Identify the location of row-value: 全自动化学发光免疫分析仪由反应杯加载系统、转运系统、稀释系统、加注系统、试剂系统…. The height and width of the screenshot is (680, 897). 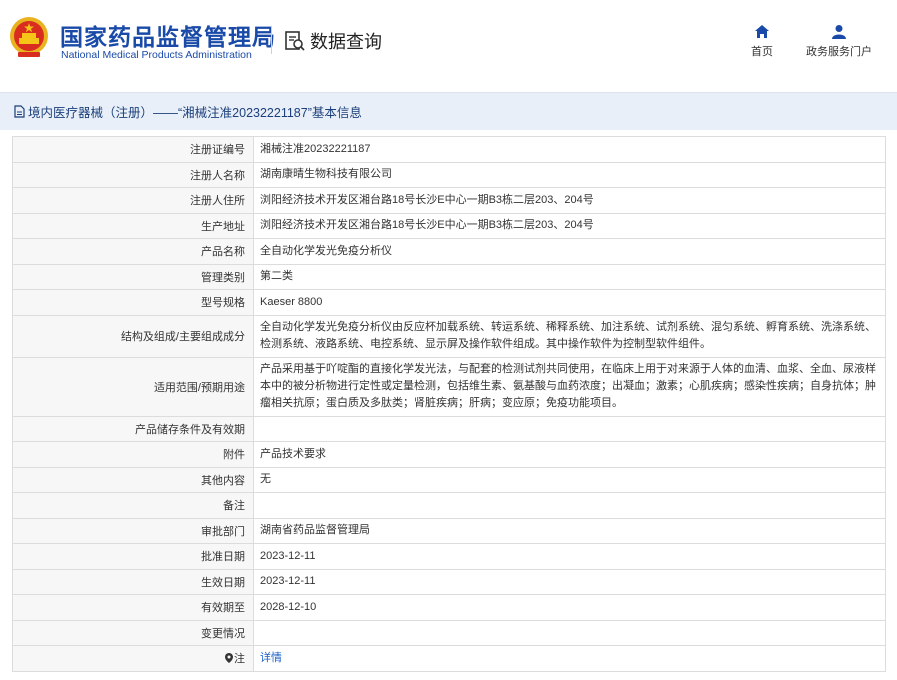
(569, 336).